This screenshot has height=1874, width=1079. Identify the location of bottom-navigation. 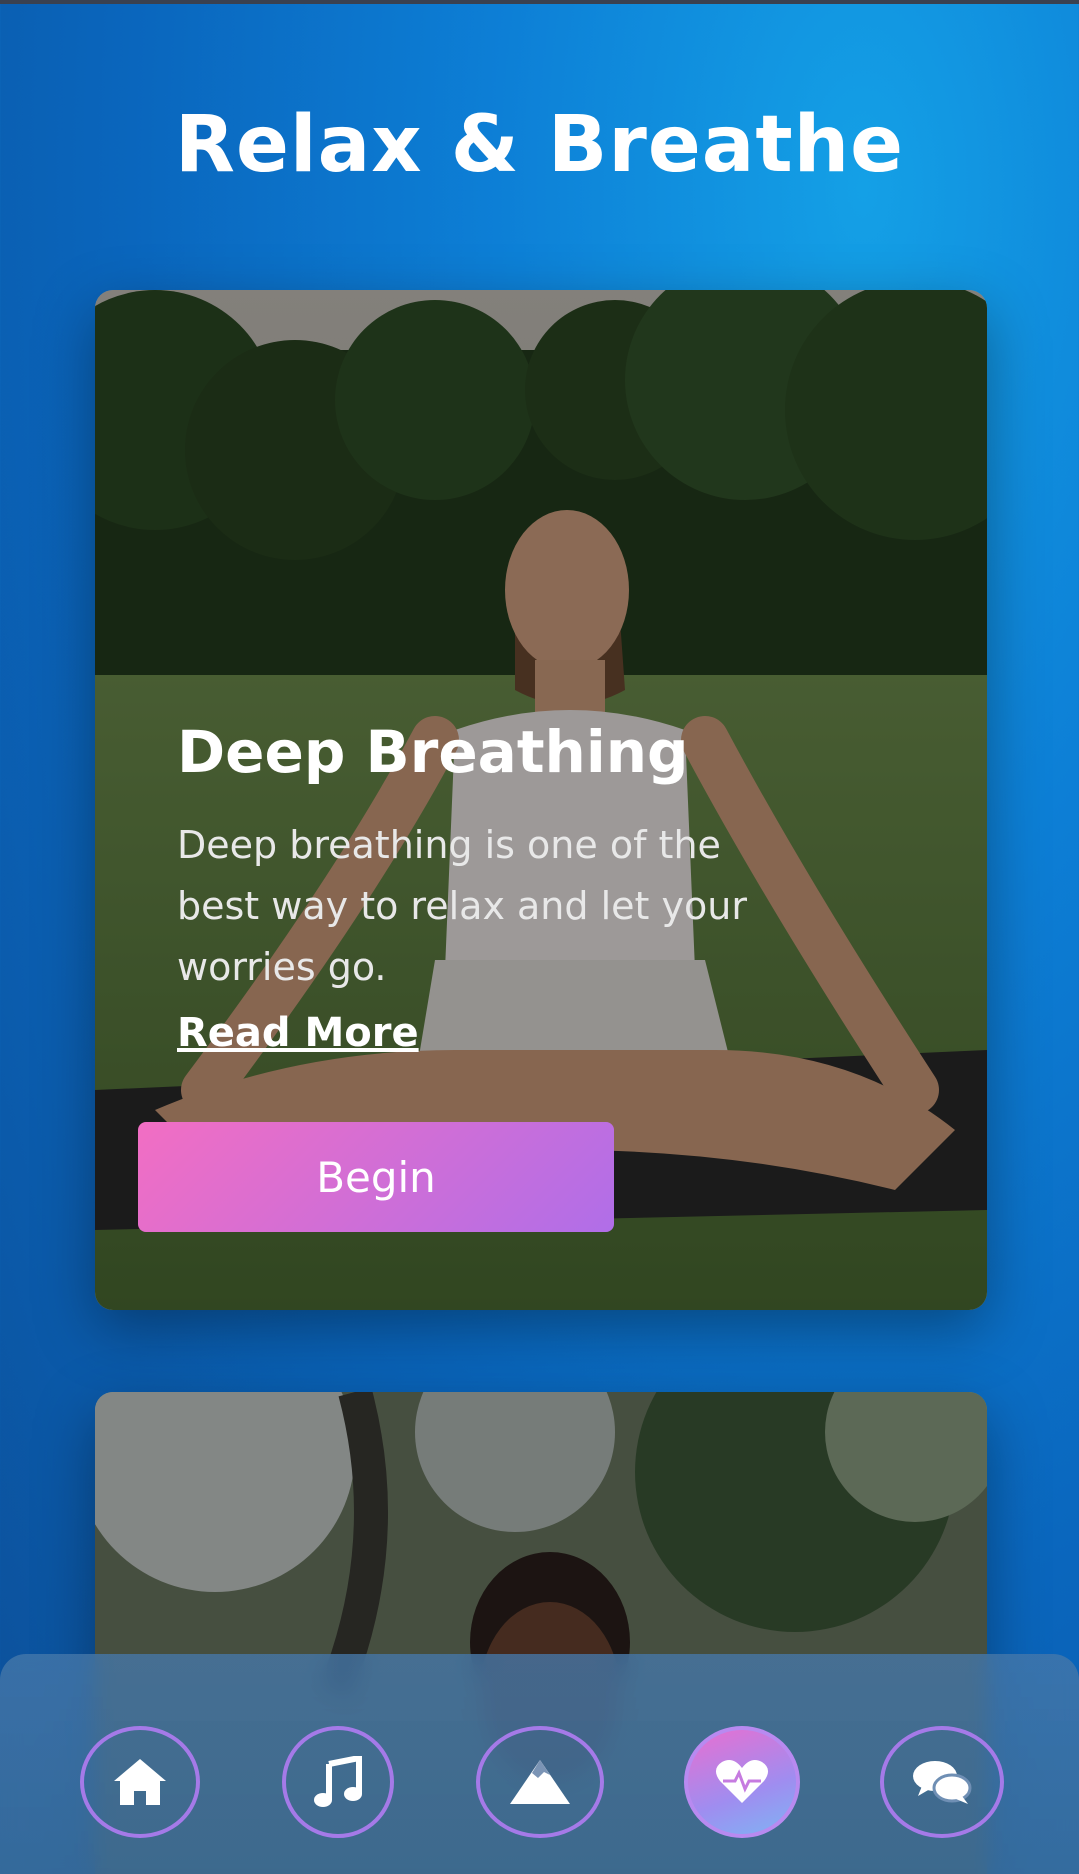
(539, 1764).